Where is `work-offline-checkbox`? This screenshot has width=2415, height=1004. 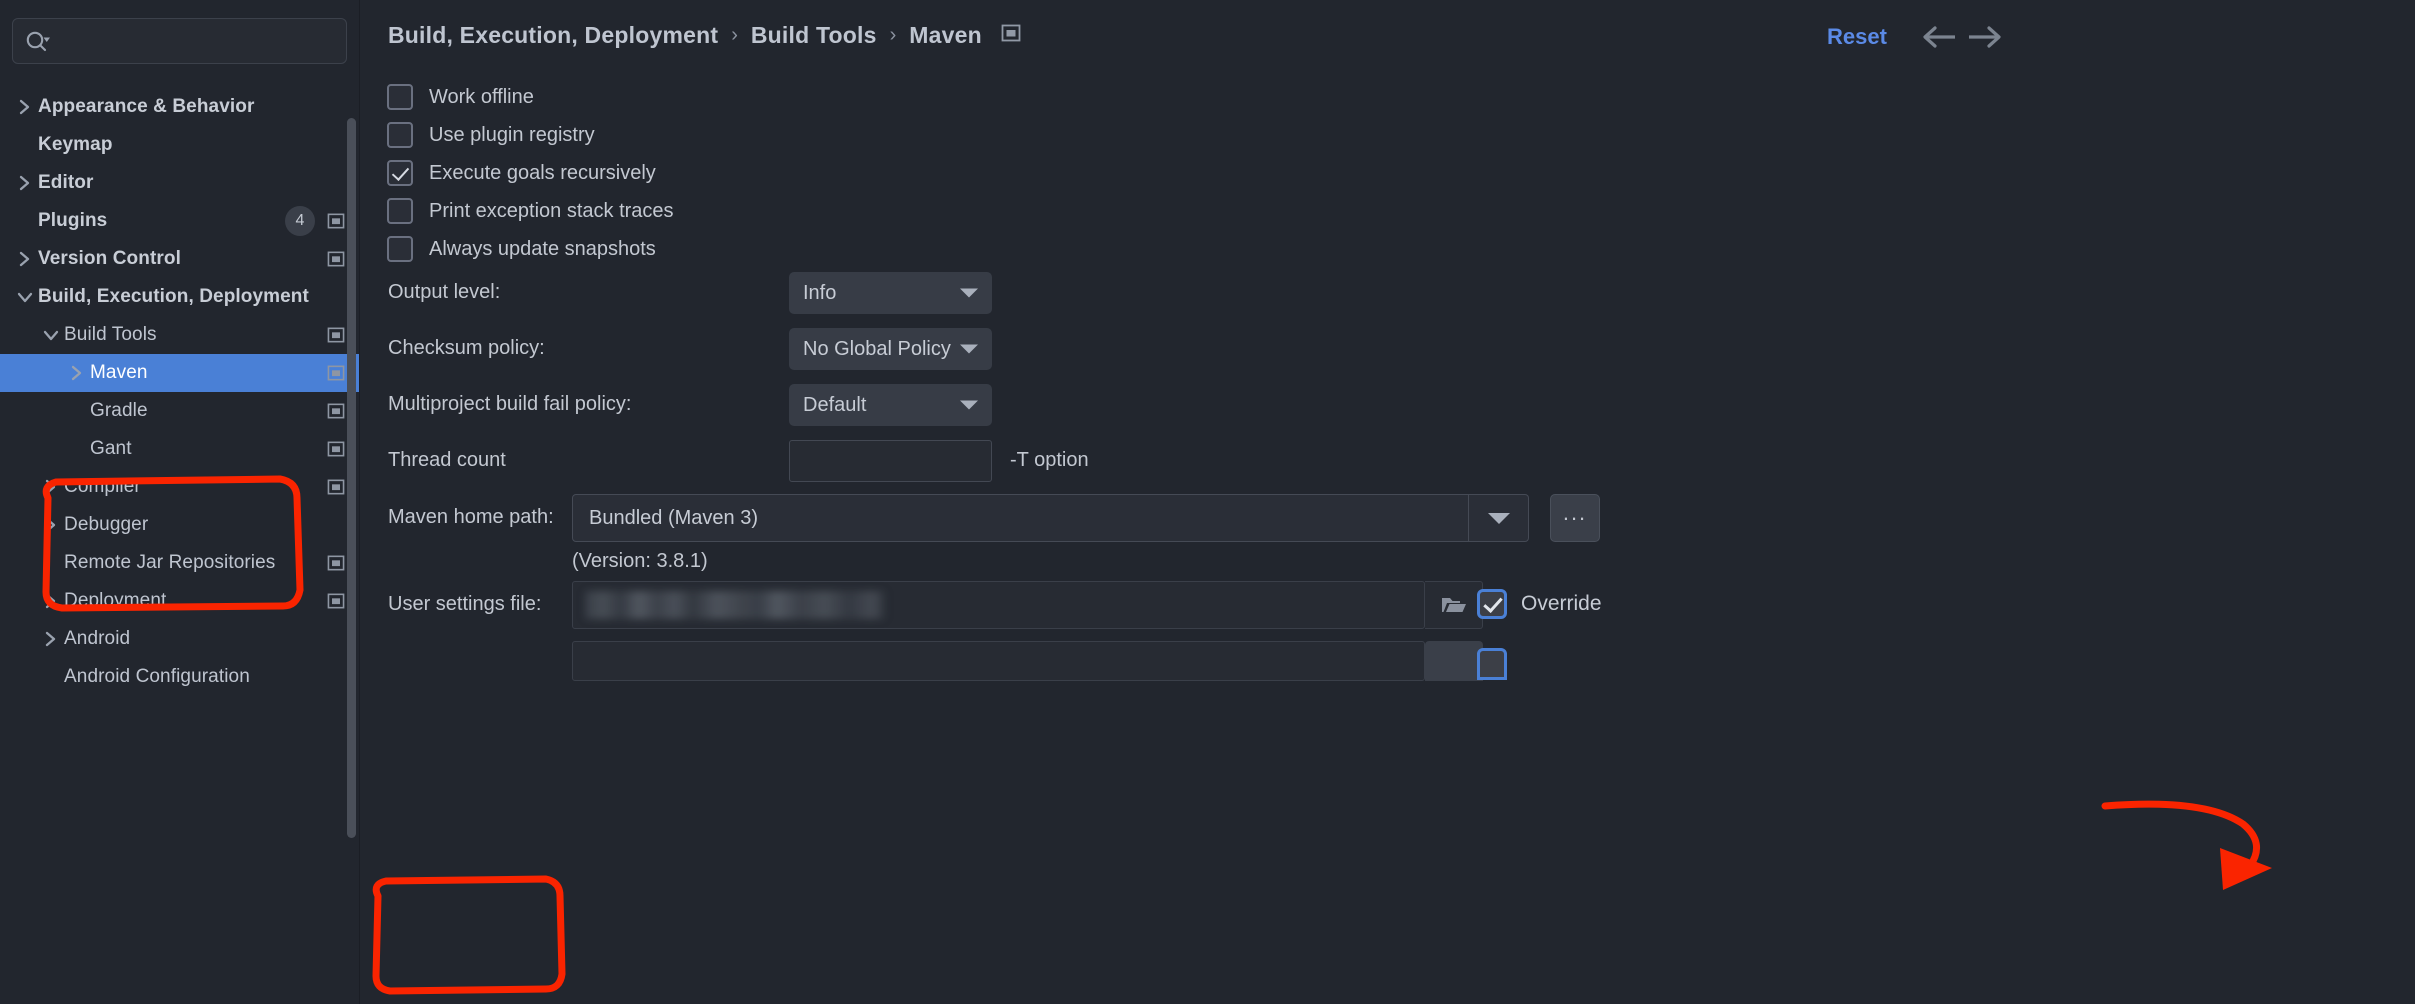 work-offline-checkbox is located at coordinates (400, 97).